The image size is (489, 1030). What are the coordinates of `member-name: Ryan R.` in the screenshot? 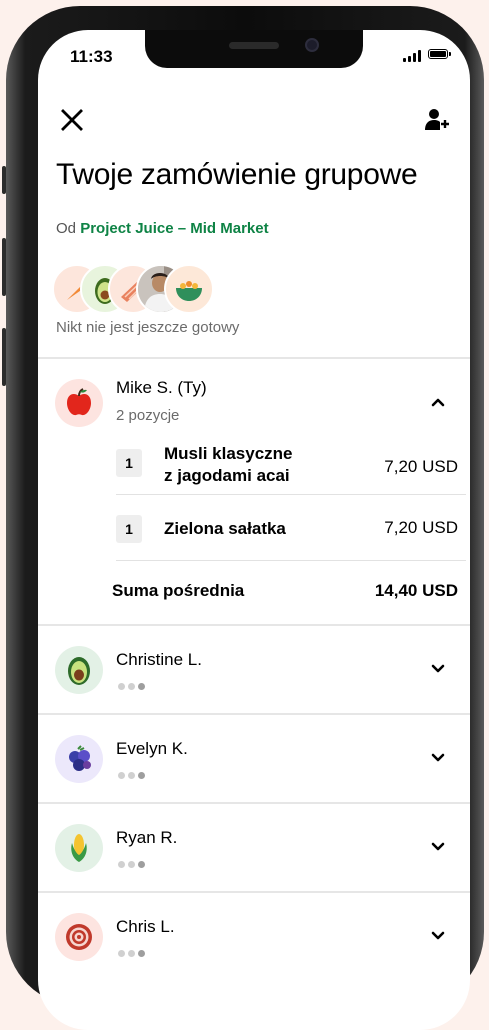 It's located at (147, 837).